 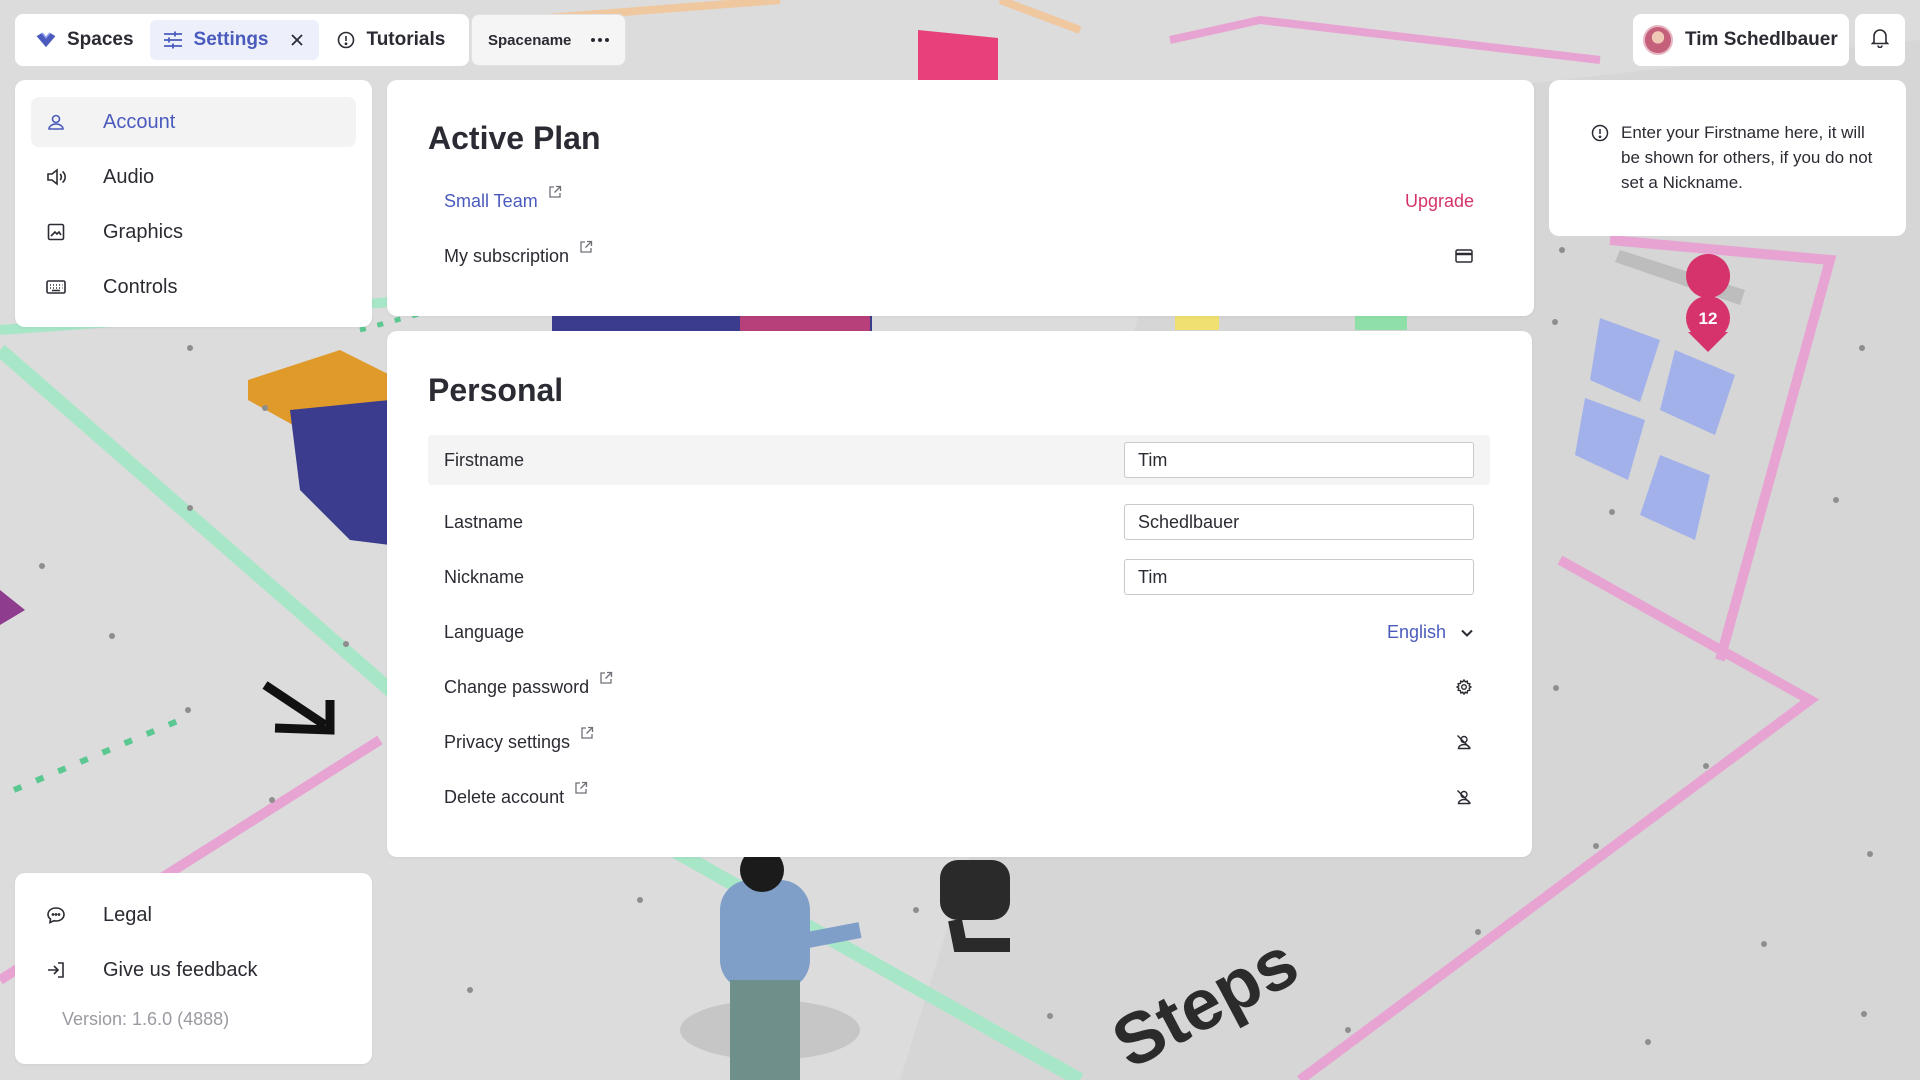 What do you see at coordinates (193, 915) in the screenshot?
I see `legal-link: Legal` at bounding box center [193, 915].